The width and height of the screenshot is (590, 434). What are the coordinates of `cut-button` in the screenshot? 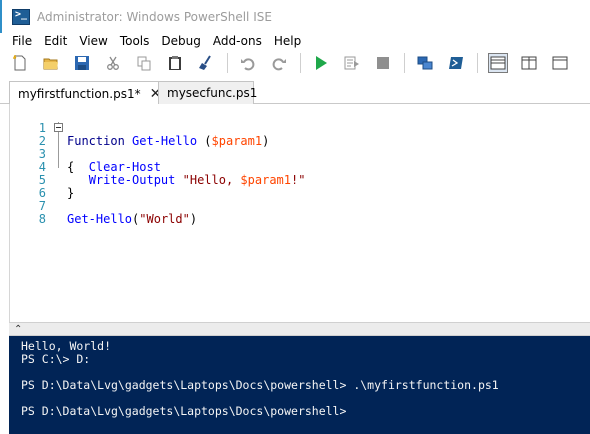 It's located at (113, 63).